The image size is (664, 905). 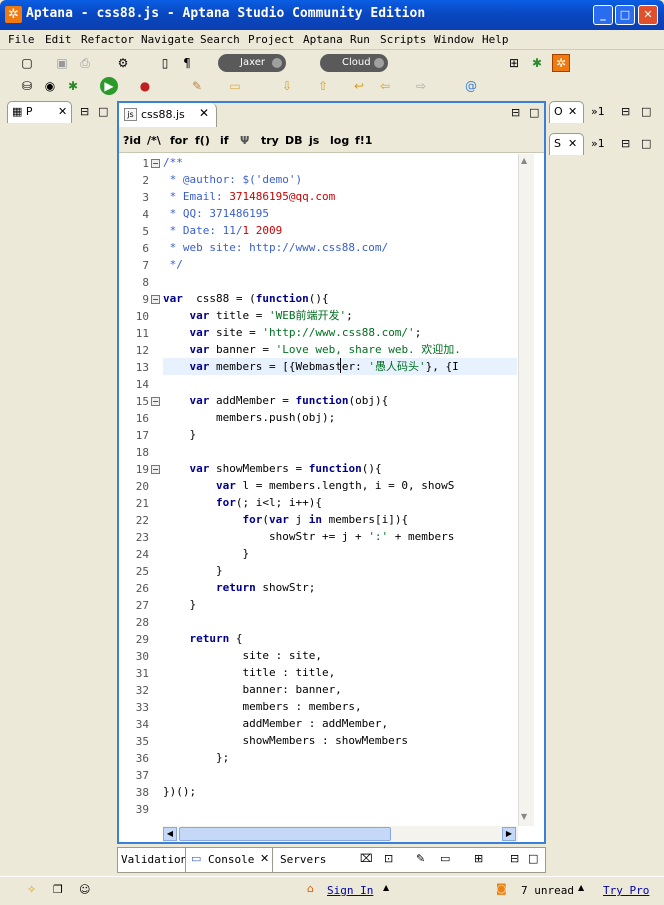 What do you see at coordinates (386, 887) in the screenshot?
I see `sign-in-menu-icon: ▲` at bounding box center [386, 887].